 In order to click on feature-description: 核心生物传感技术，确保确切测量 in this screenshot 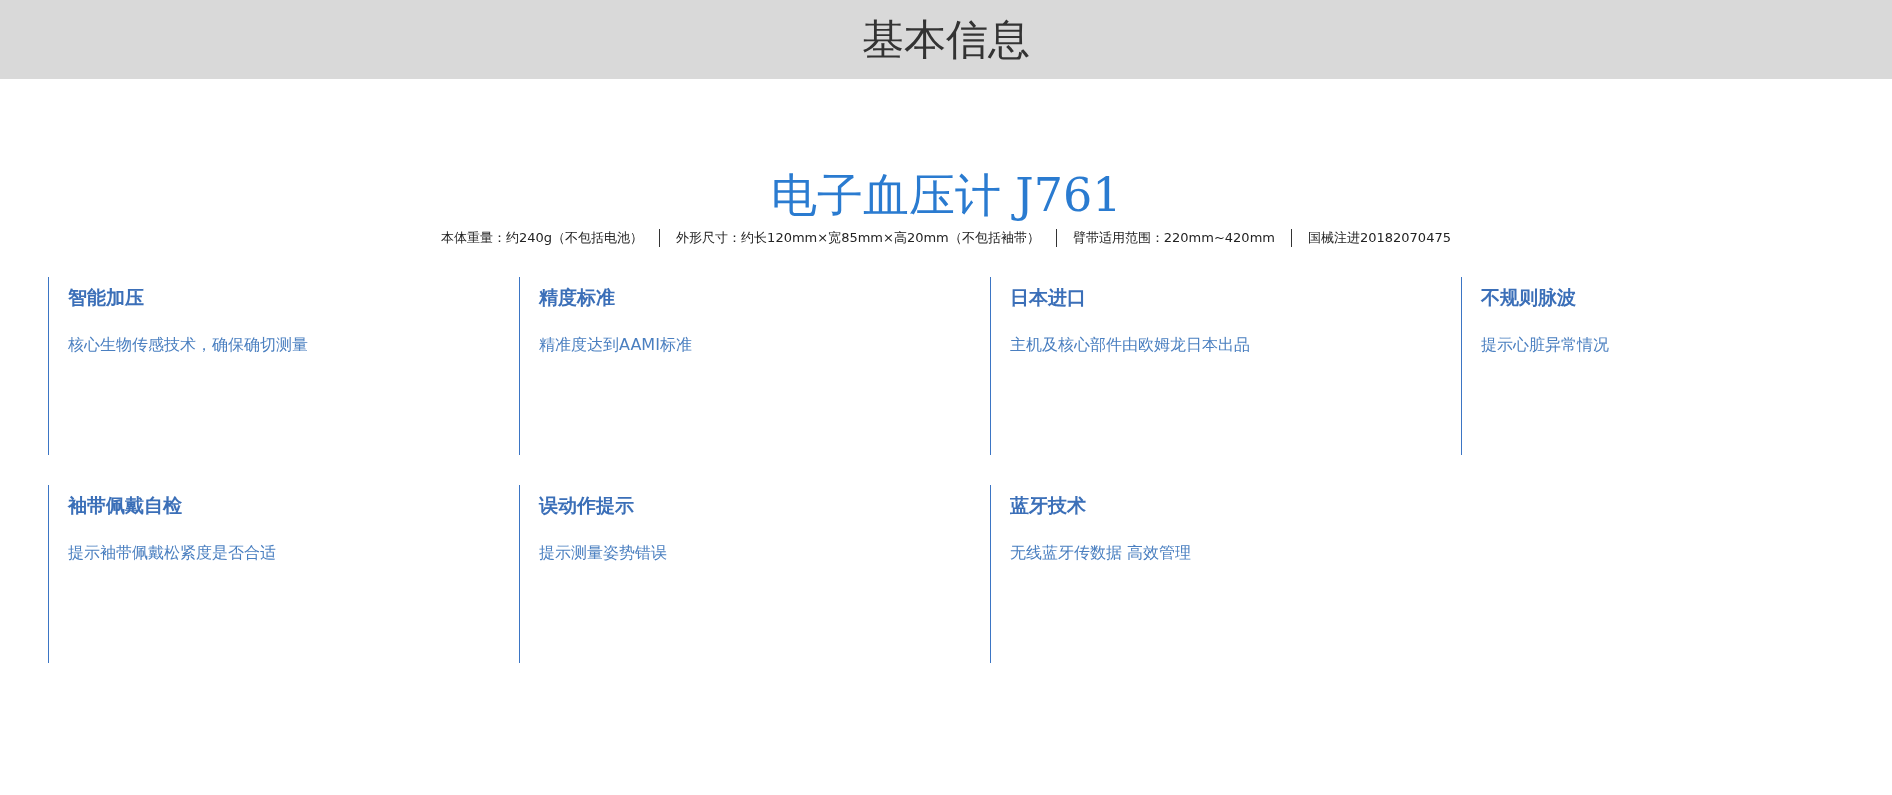, I will do `click(188, 345)`.